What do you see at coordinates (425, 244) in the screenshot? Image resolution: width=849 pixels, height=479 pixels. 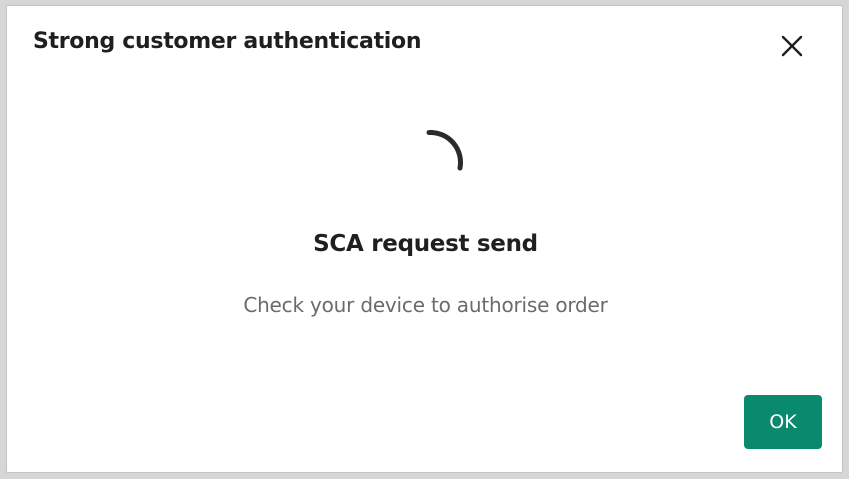 I see `status-title: SCA request send` at bounding box center [425, 244].